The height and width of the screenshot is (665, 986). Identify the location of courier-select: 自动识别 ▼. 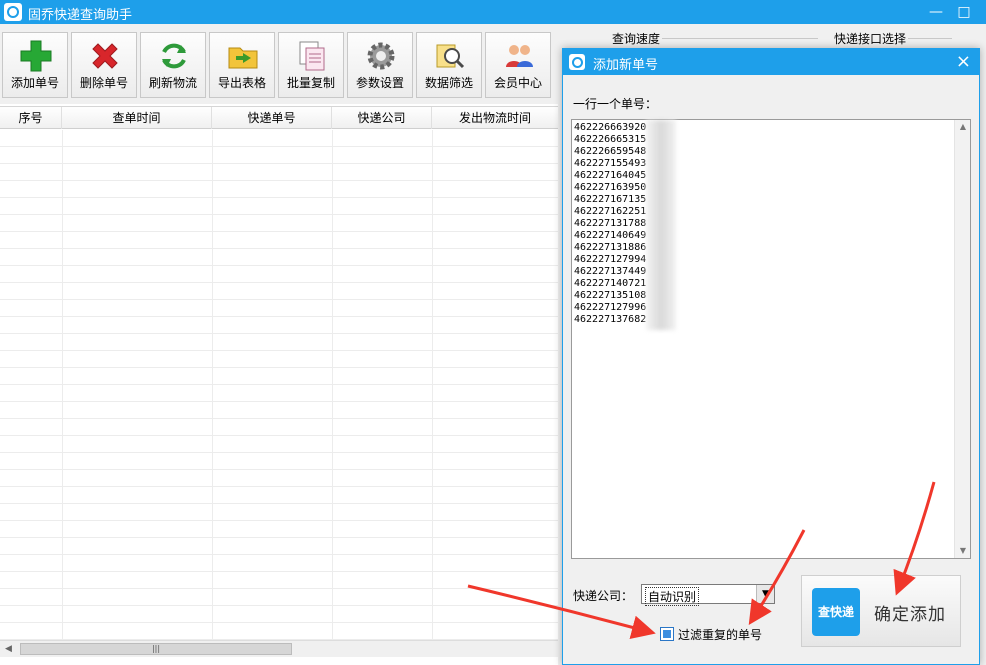
(708, 595).